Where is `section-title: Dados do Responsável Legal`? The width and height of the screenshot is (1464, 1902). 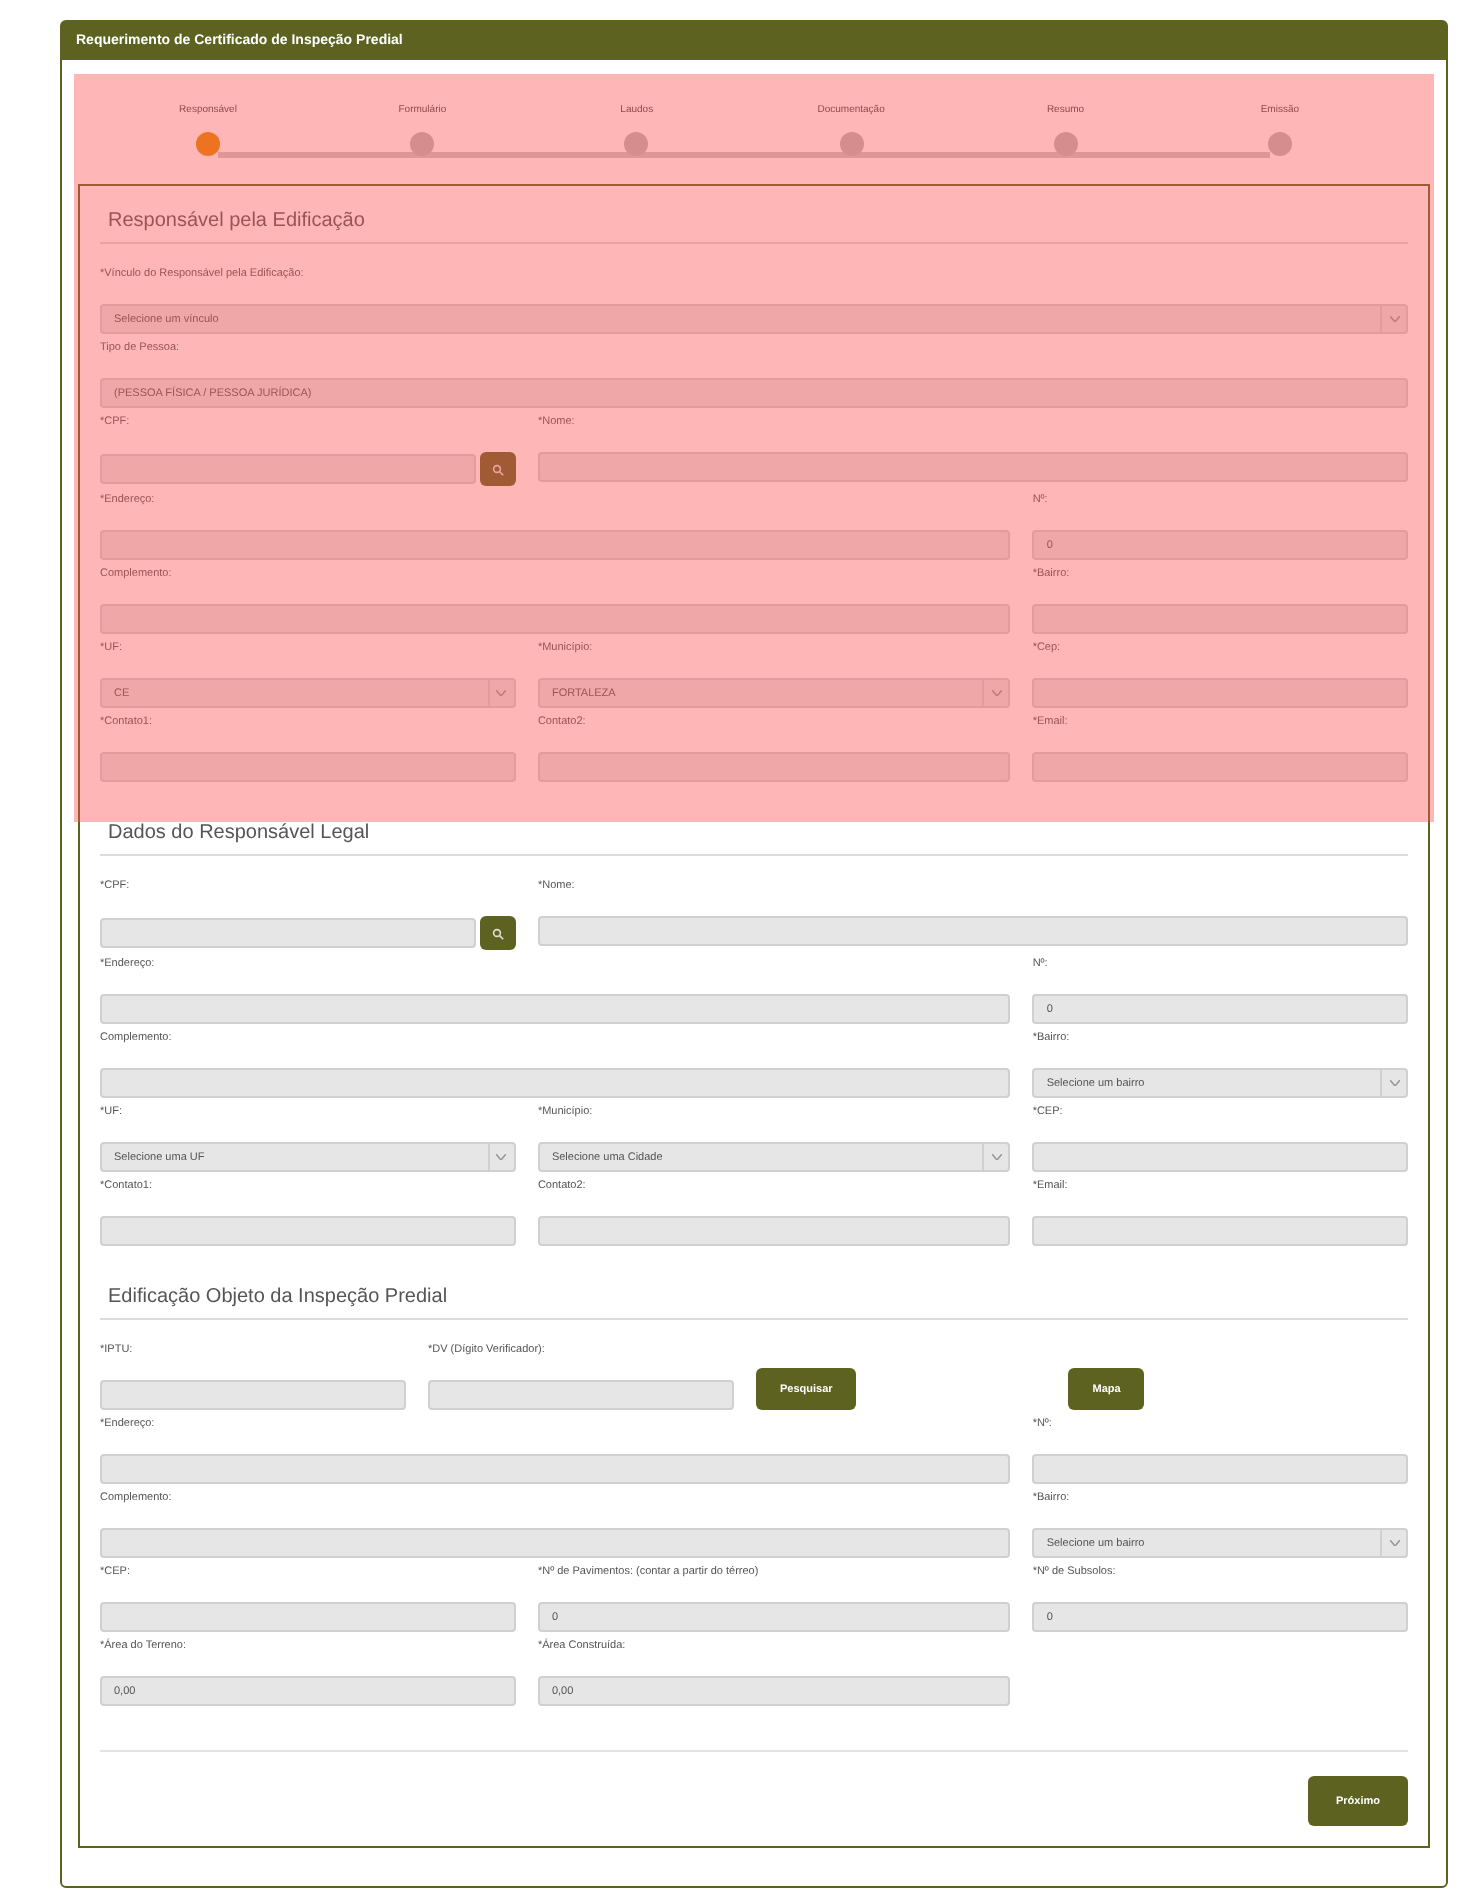
section-title: Dados do Responsável Legal is located at coordinates (754, 833).